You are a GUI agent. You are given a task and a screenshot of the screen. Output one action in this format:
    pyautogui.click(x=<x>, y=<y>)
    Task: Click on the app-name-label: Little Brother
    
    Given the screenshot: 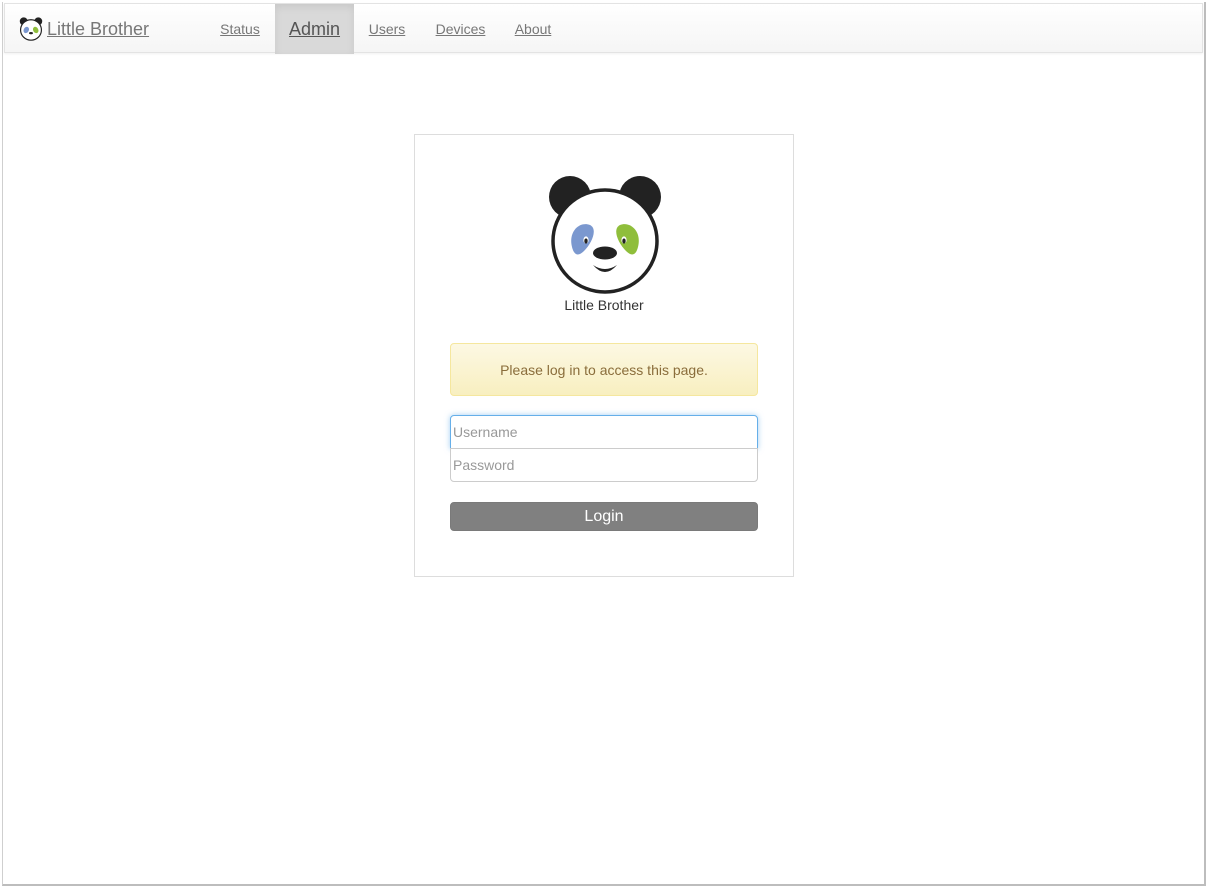 What is the action you would take?
    pyautogui.click(x=604, y=305)
    